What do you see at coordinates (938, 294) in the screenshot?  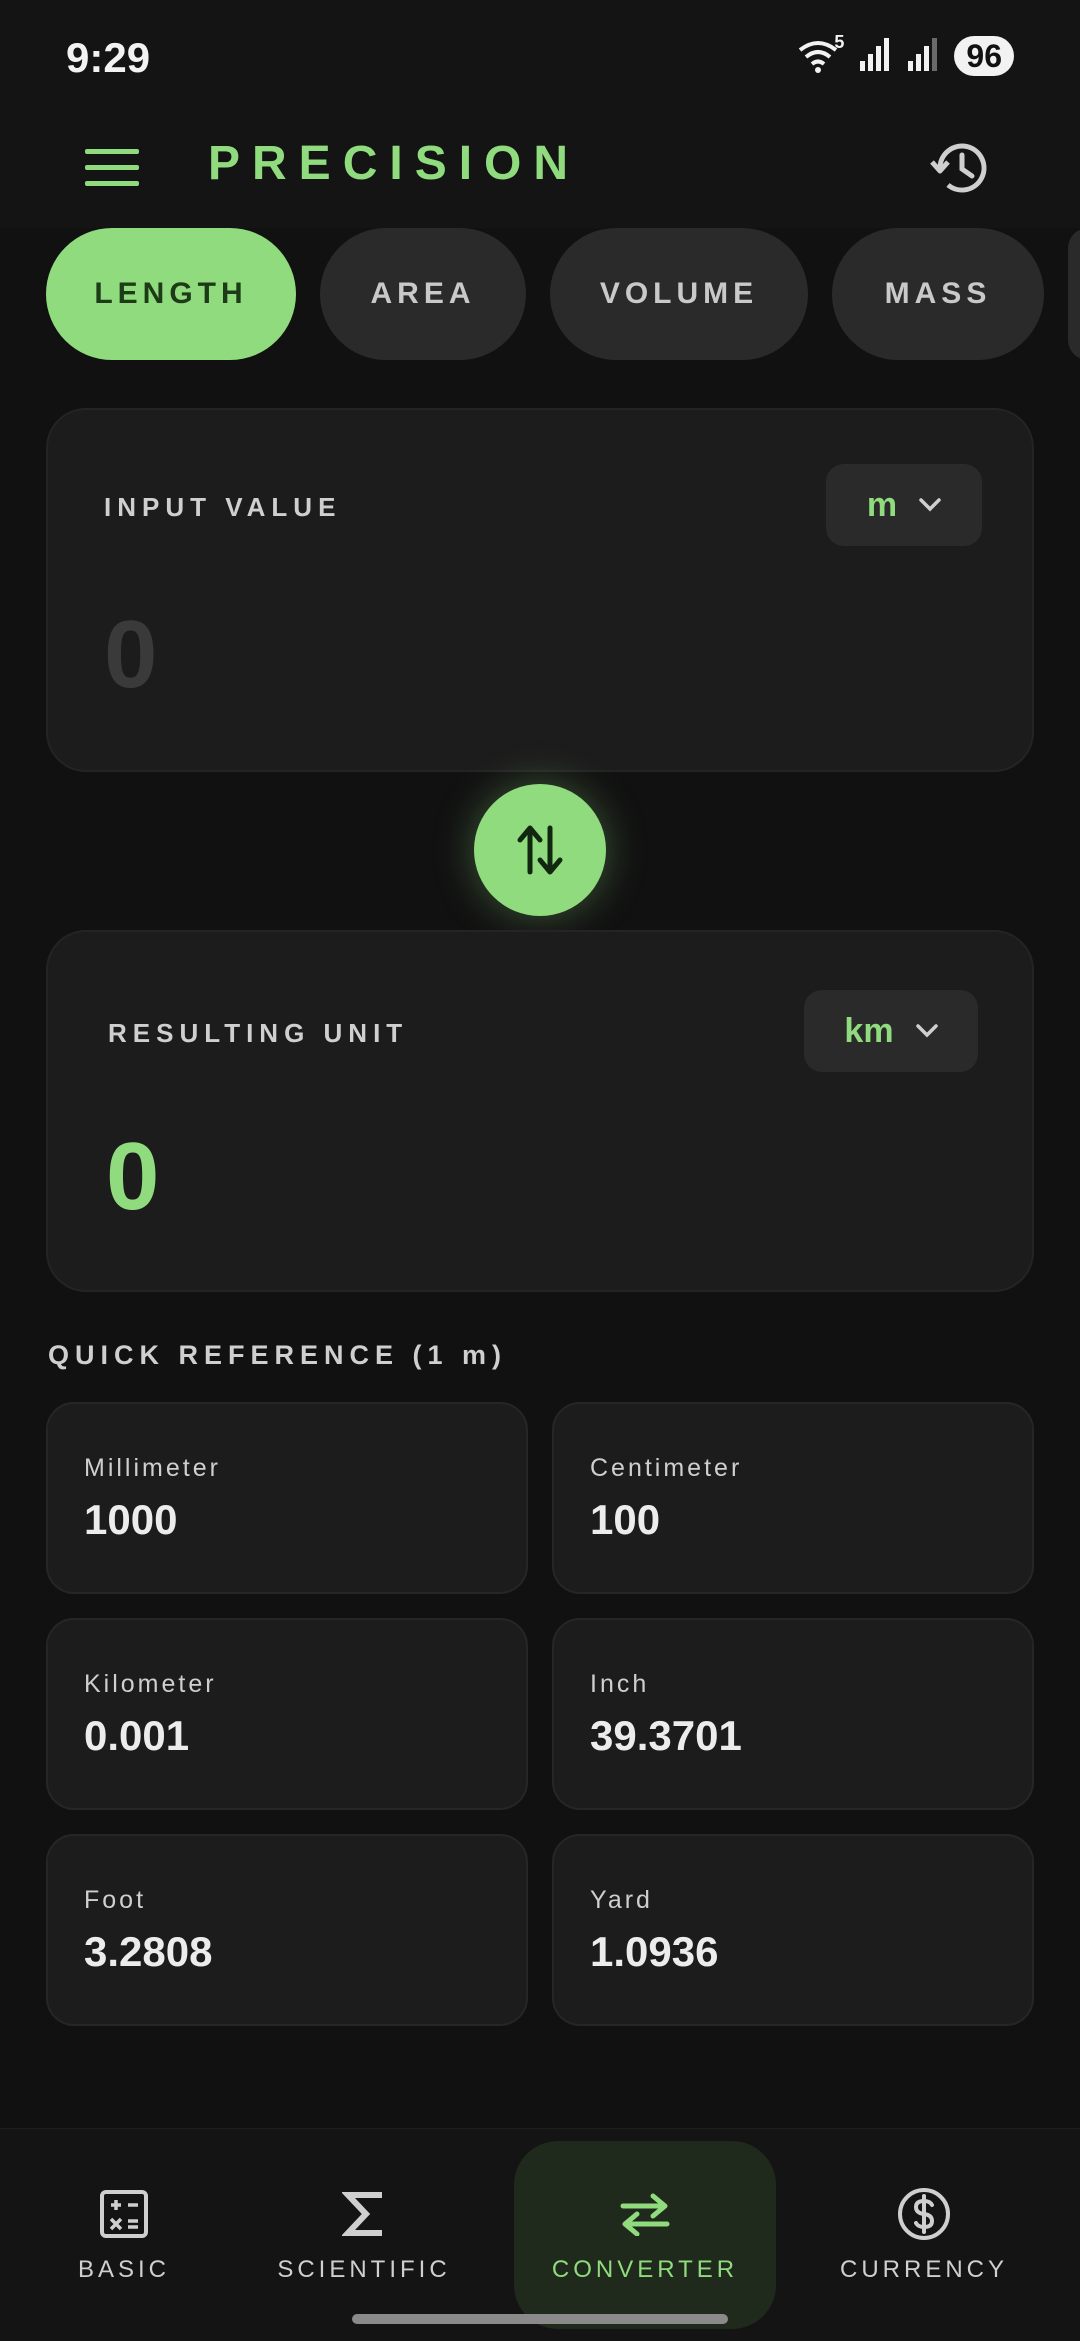 I see `chip-mass: MASS` at bounding box center [938, 294].